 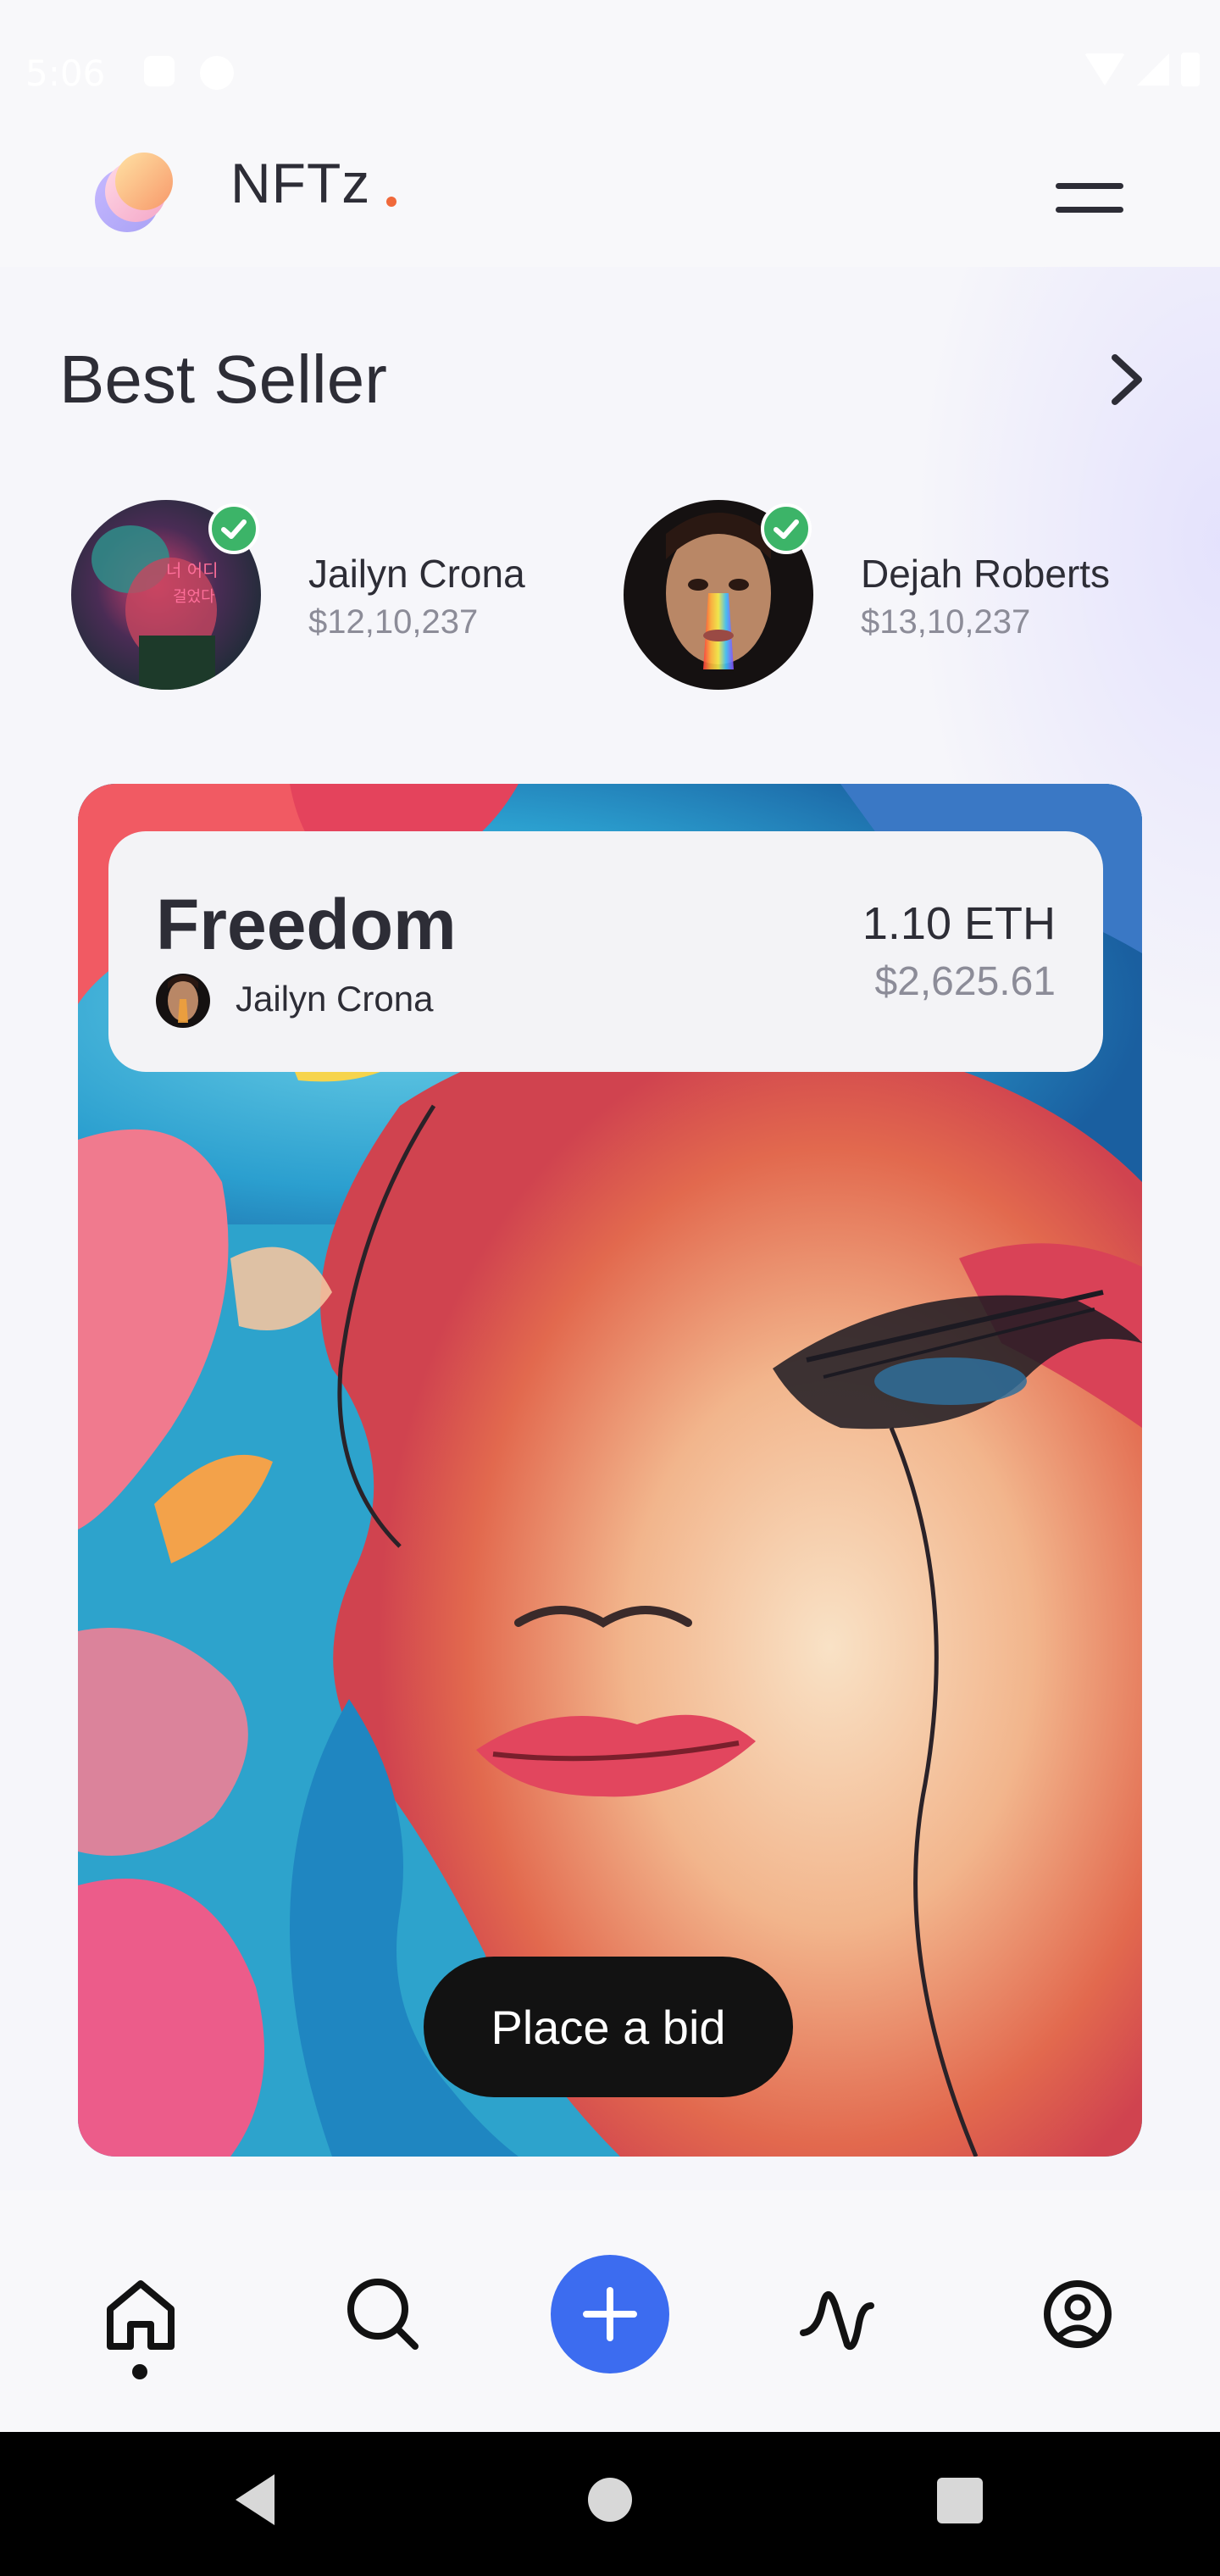 What do you see at coordinates (1089, 186) in the screenshot?
I see `hamburger-menu-icon` at bounding box center [1089, 186].